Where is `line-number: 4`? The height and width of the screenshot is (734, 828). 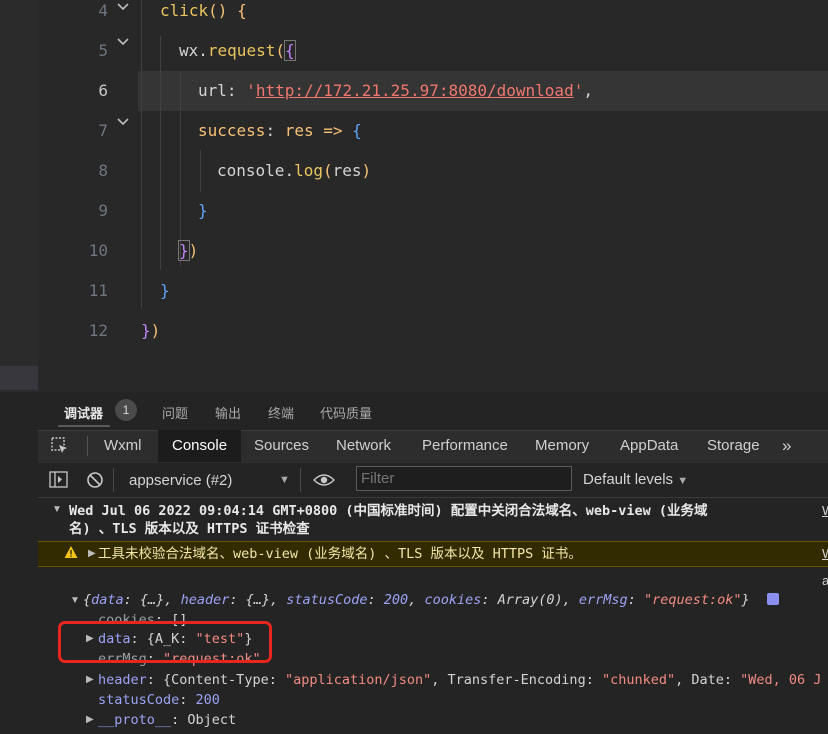 line-number: 4 is located at coordinates (103, 10).